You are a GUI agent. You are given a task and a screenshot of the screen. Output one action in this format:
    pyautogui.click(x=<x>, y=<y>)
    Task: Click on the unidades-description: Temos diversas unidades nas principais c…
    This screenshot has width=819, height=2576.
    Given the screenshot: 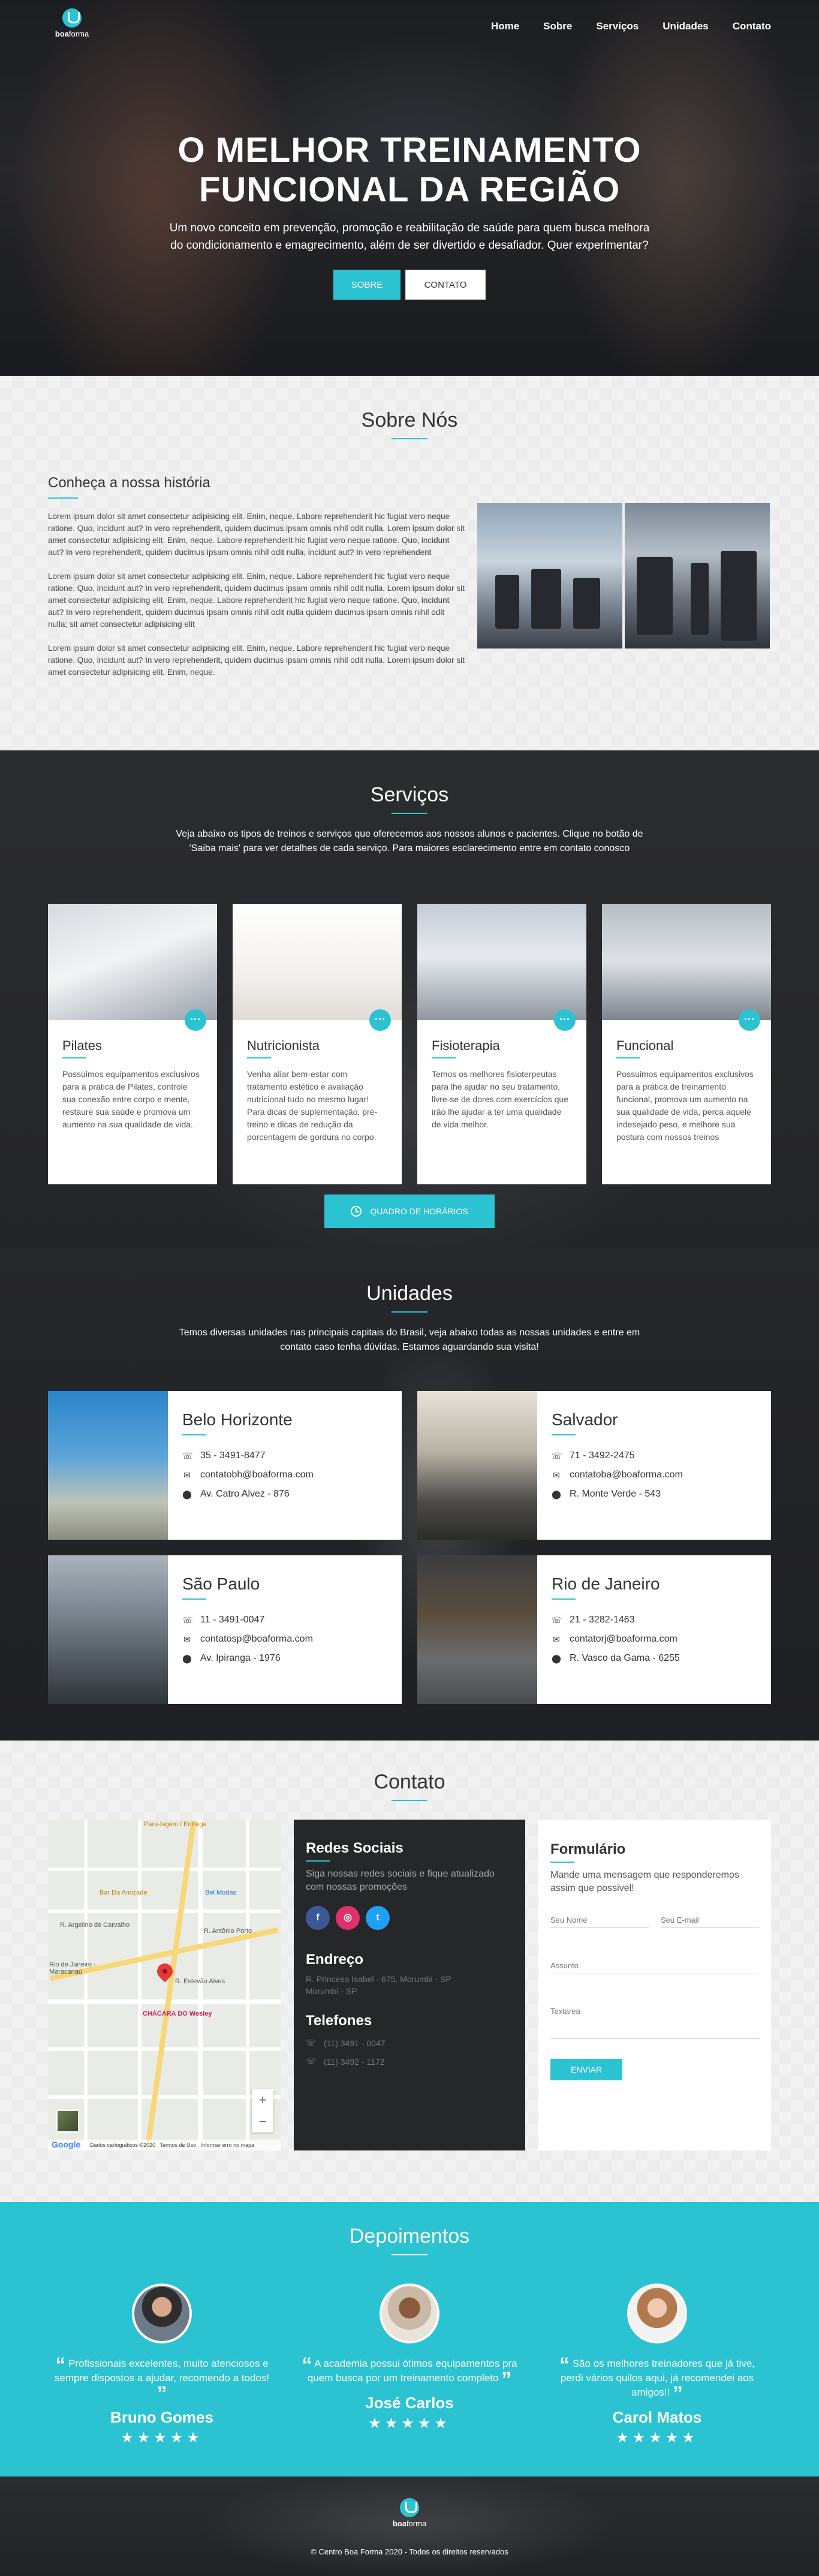 What is the action you would take?
    pyautogui.click(x=409, y=1340)
    